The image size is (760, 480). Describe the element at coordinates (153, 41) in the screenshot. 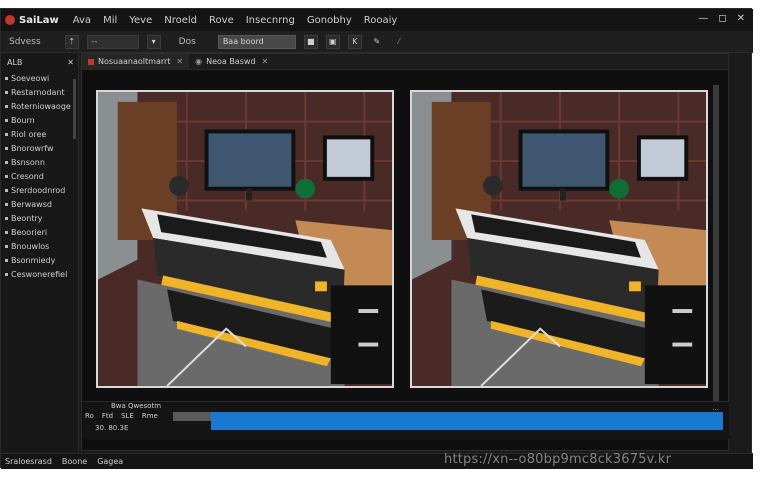

I see `dropdown-icon: ▾` at that location.